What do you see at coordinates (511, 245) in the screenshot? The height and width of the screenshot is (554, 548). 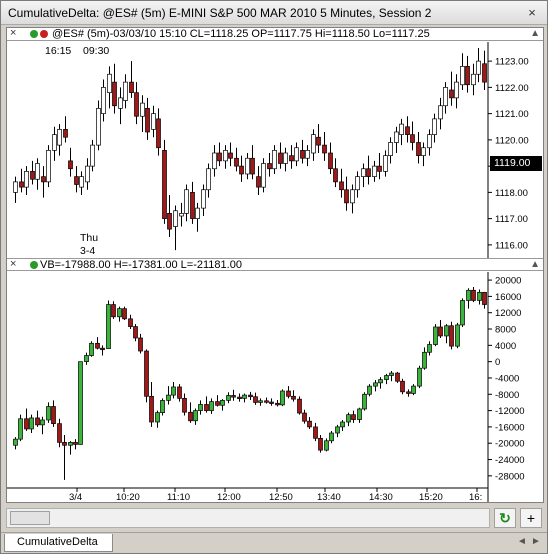 I see `y-tick-label: 1116.00` at bounding box center [511, 245].